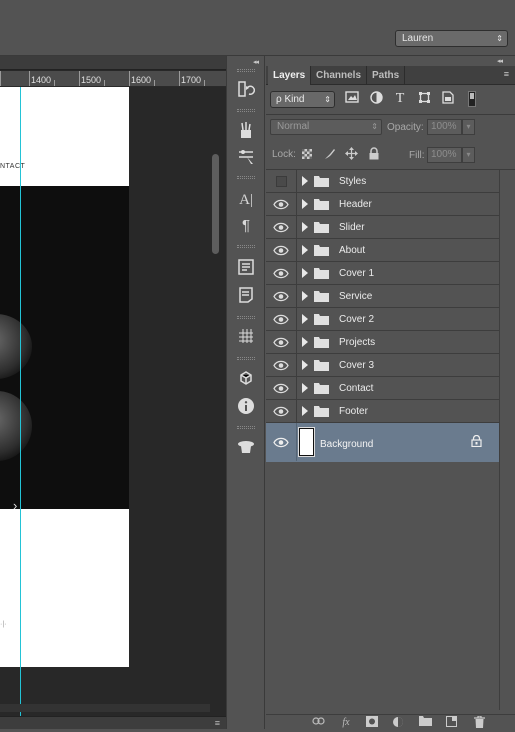 This screenshot has width=515, height=732. Describe the element at coordinates (382, 342) in the screenshot. I see `layer-row-projects: Projects` at that location.